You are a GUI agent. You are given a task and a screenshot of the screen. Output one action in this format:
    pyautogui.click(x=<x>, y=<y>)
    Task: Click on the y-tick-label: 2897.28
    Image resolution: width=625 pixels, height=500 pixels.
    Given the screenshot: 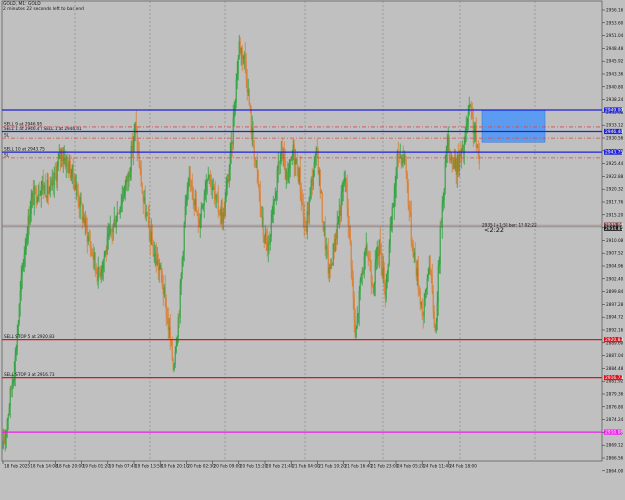 What is the action you would take?
    pyautogui.click(x=615, y=304)
    